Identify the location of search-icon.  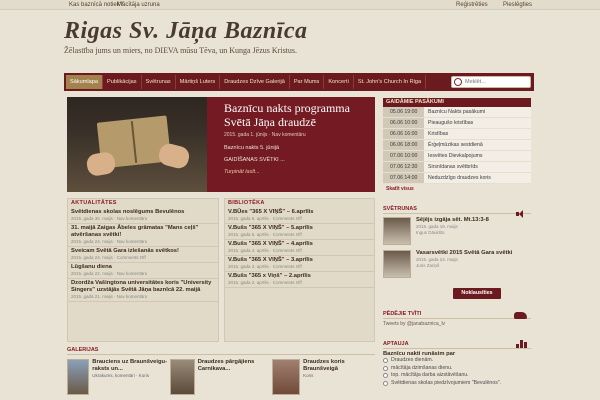
(458, 82).